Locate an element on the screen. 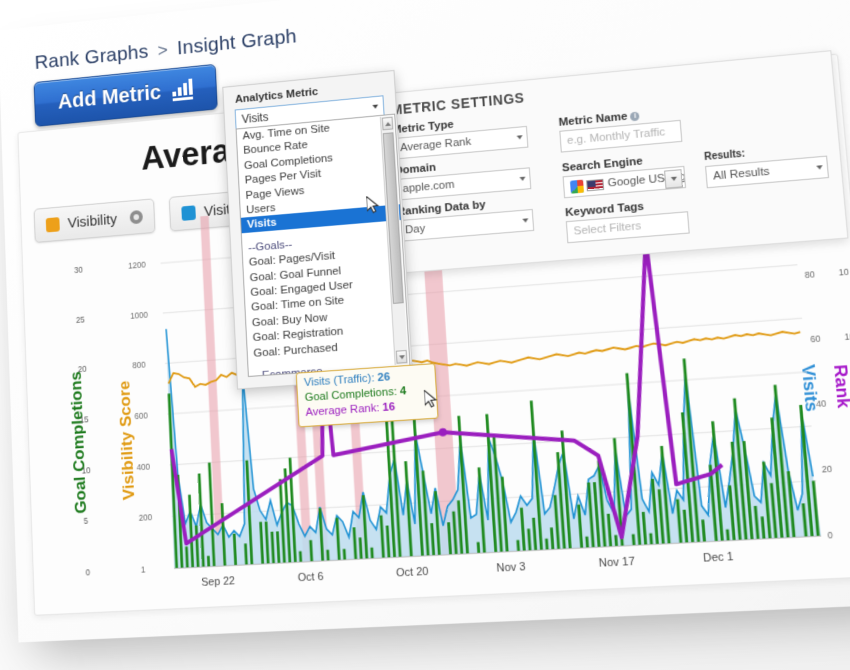 The width and height of the screenshot is (850, 670). axis-tick: 25 is located at coordinates (80, 319).